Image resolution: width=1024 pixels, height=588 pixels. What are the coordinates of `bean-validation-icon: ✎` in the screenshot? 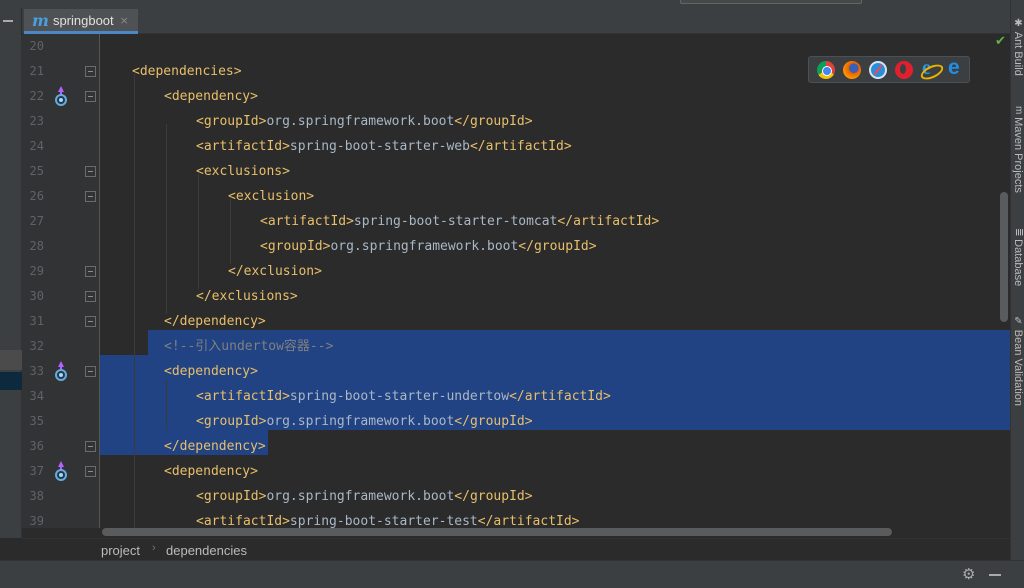 It's located at (1018, 323).